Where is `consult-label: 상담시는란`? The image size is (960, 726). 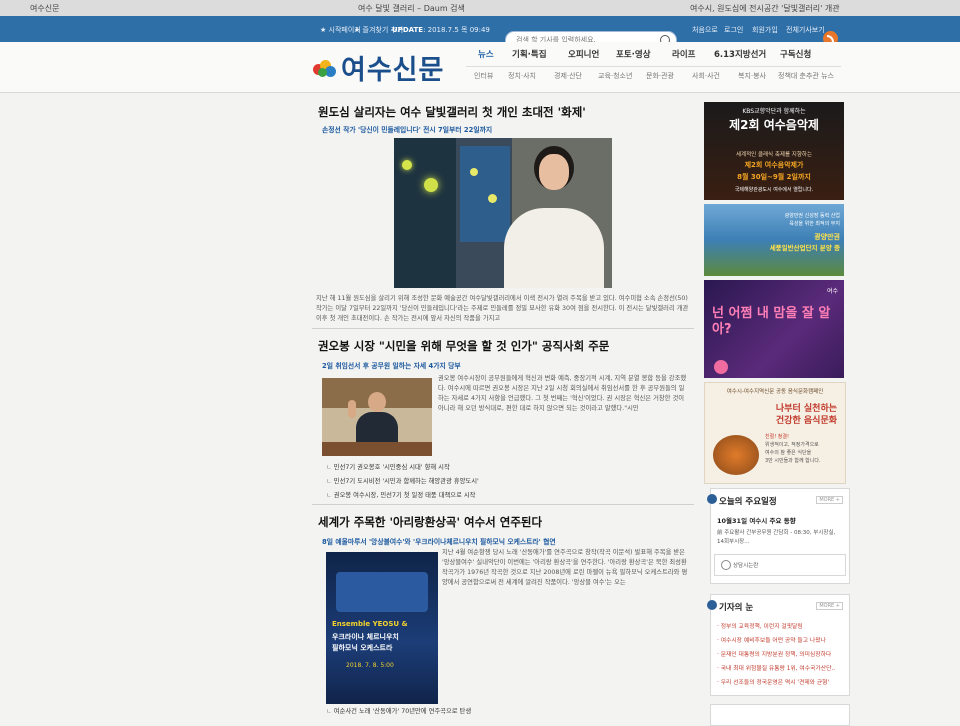
consult-label: 상담시는란 is located at coordinates (746, 566).